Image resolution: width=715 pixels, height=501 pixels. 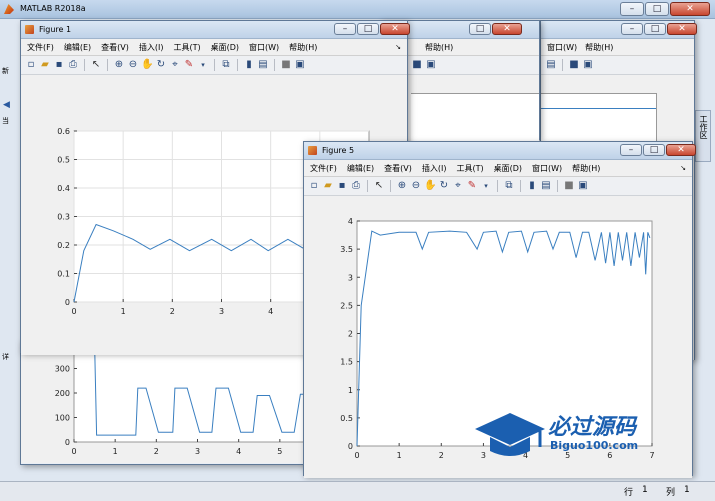 What do you see at coordinates (270, 311) in the screenshot?
I see `x-tick-label: 4` at bounding box center [270, 311].